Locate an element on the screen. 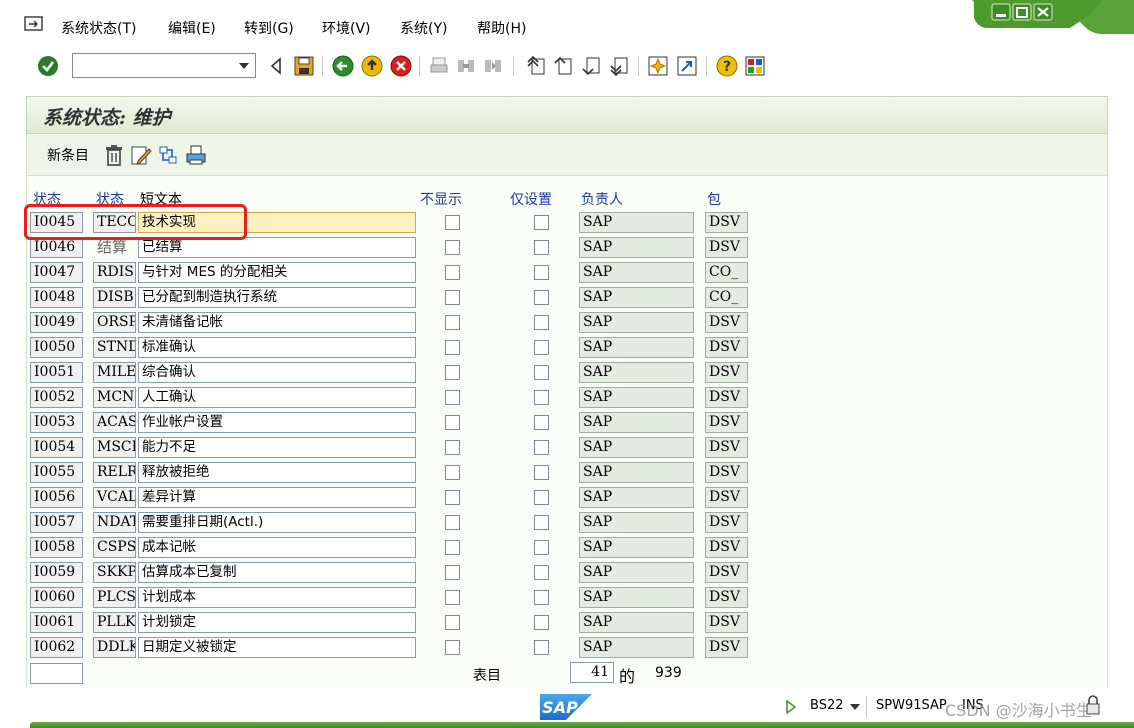 The image size is (1134, 728). minimize-icon is located at coordinates (1001, 12).